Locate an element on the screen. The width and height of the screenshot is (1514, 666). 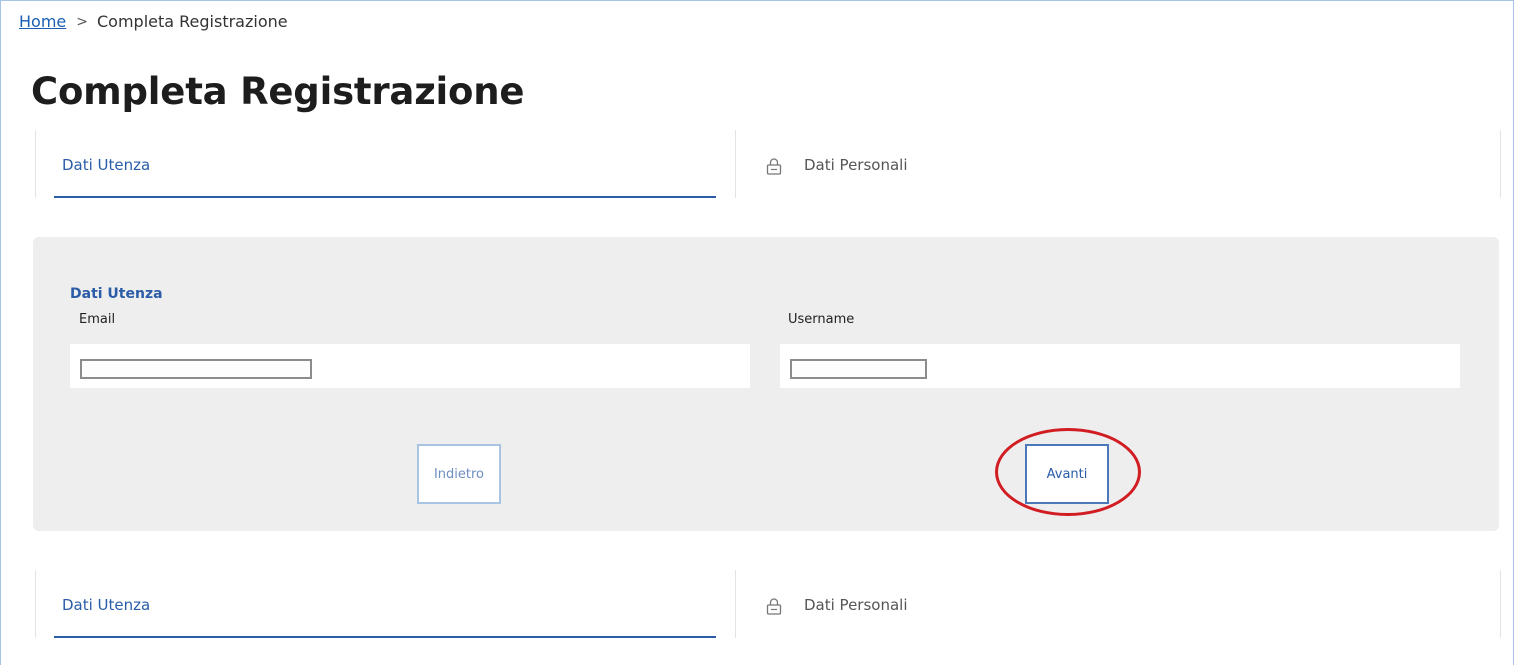
breadcrumb-home-link: Home is located at coordinates (42, 21).